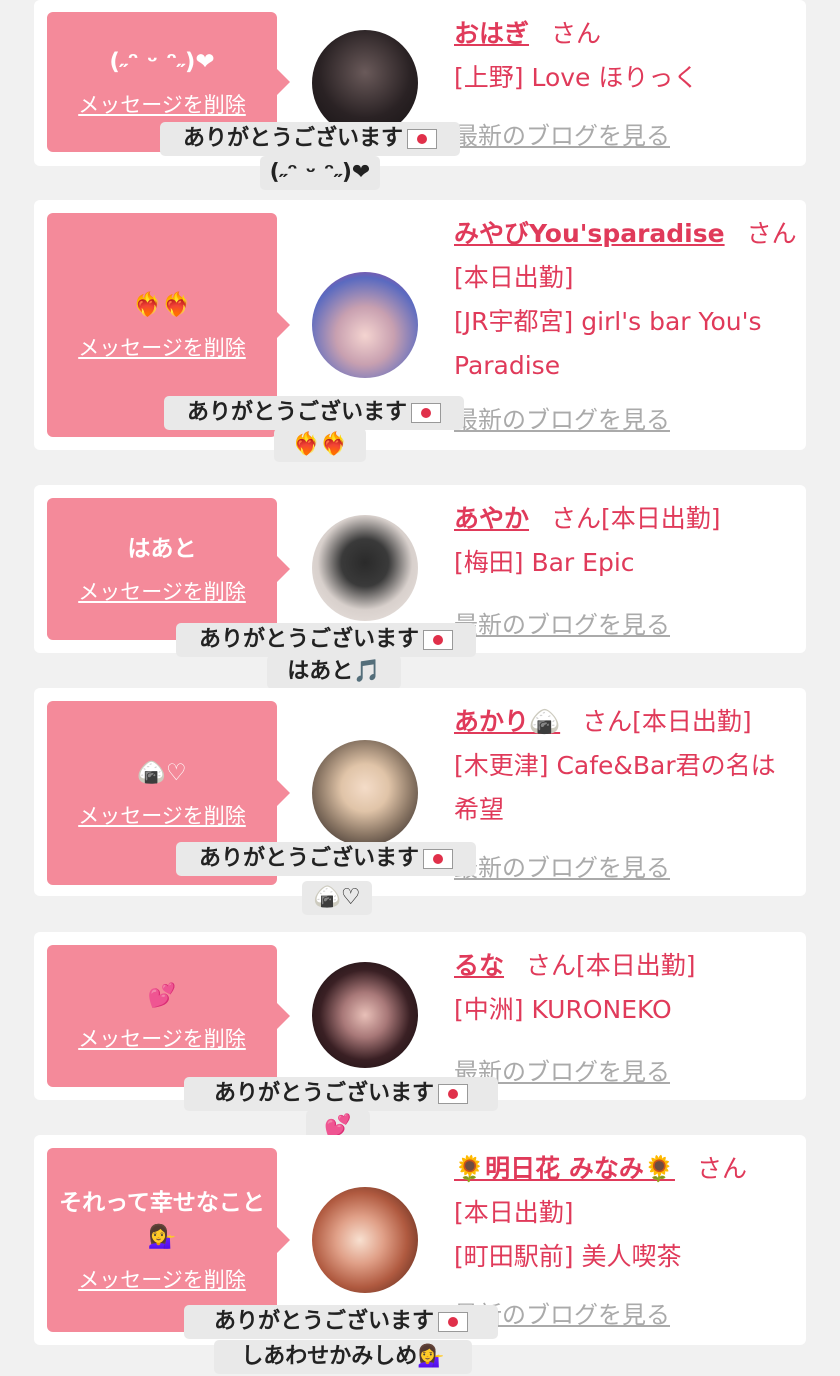 The image size is (840, 1376). I want to click on reply-label: 🍙♡, so click(337, 898).